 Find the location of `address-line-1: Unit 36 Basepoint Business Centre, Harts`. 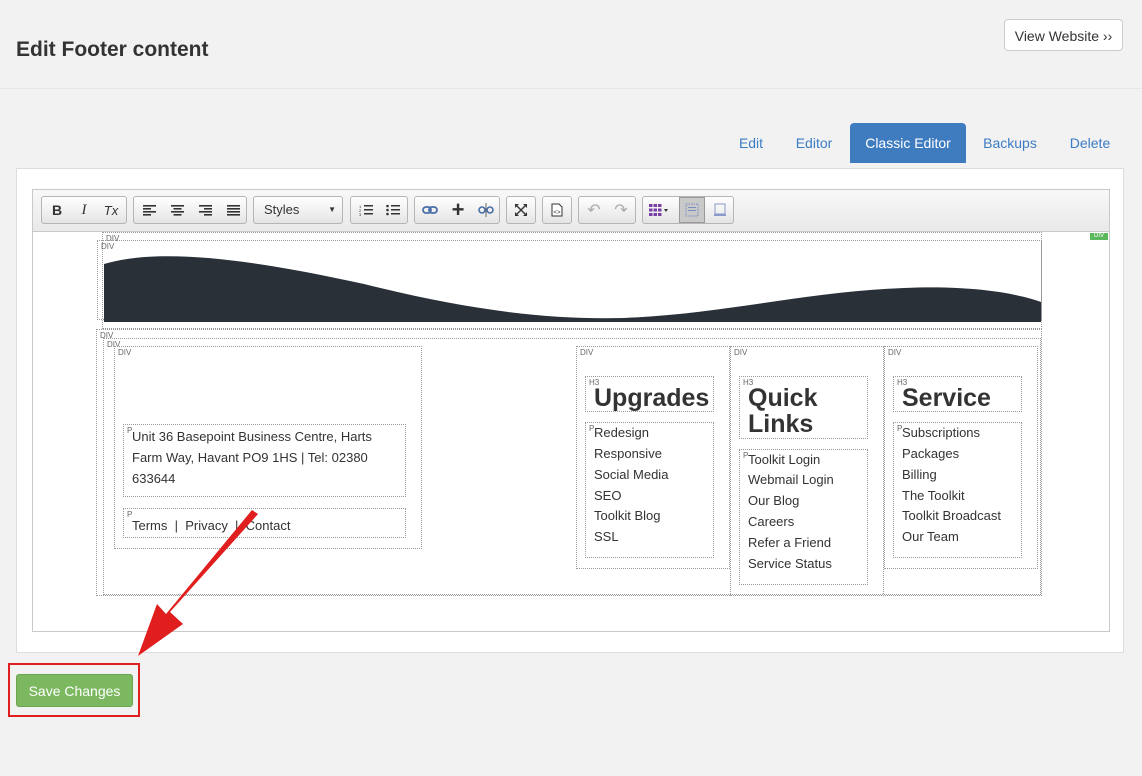

address-line-1: Unit 36 Basepoint Business Centre, Harts is located at coordinates (252, 436).